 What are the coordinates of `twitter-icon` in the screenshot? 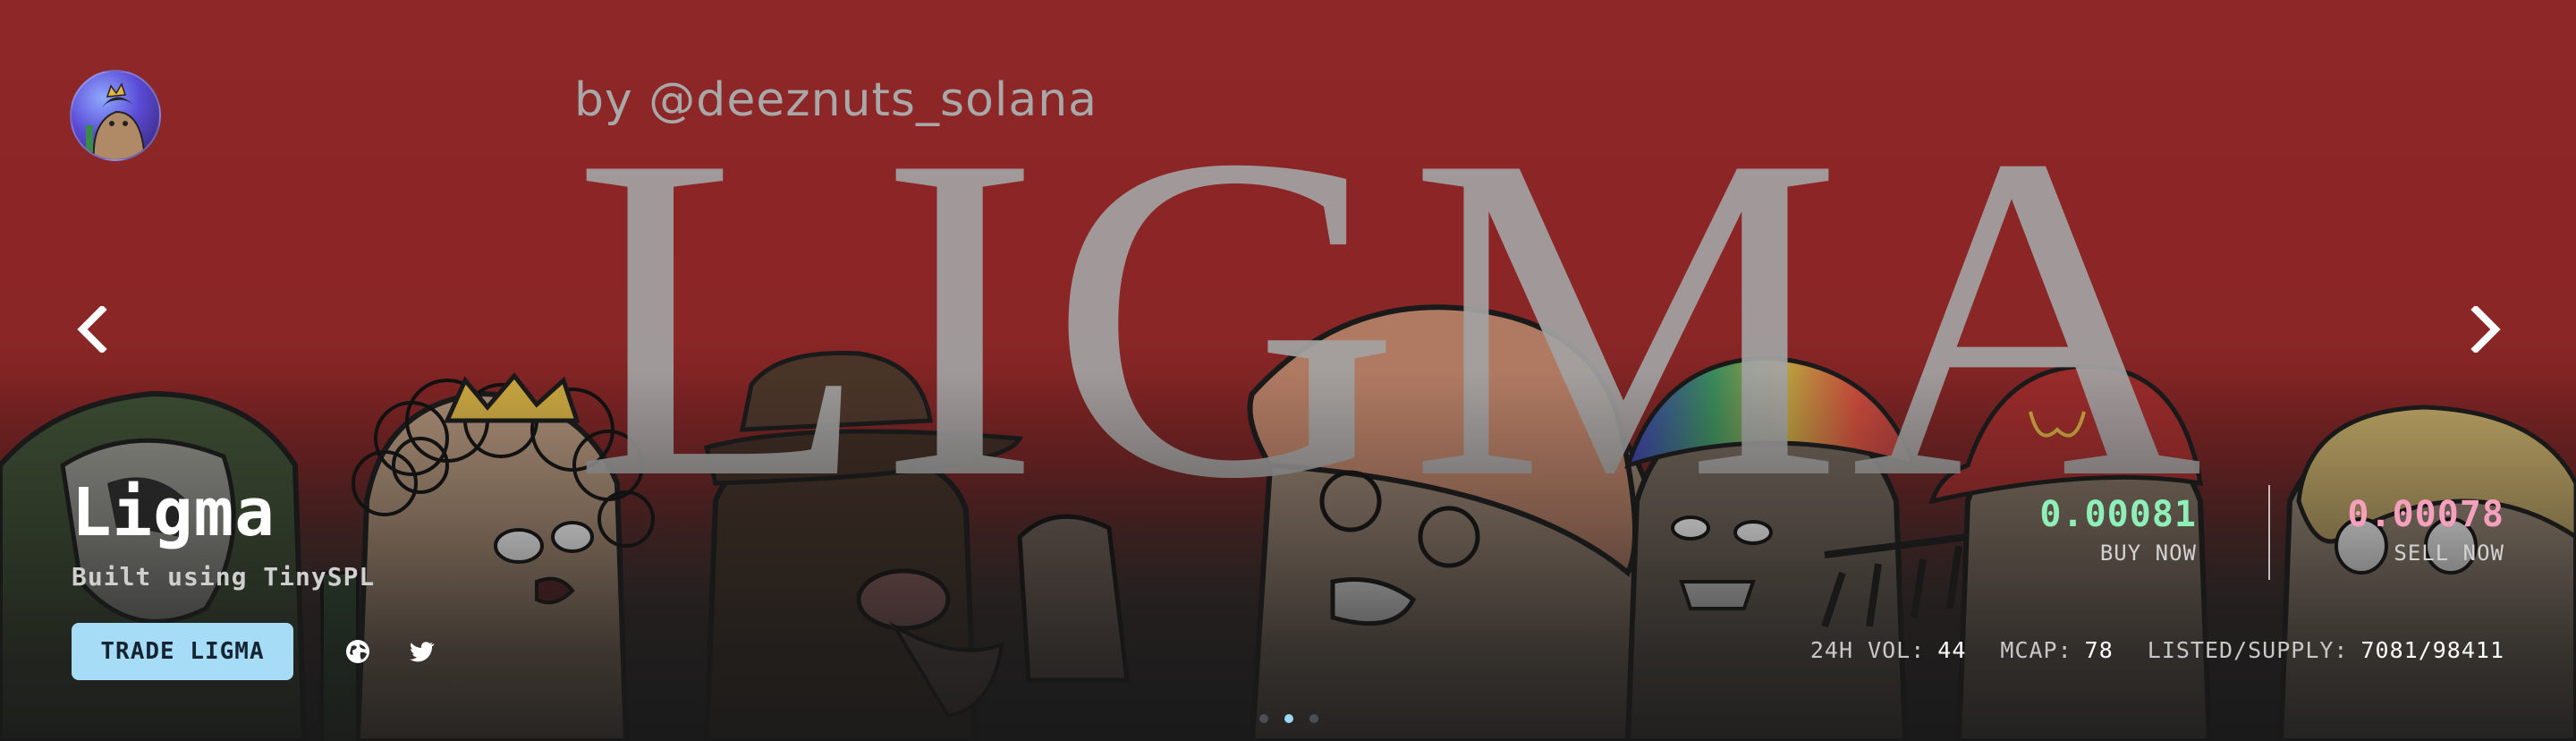 It's located at (422, 652).